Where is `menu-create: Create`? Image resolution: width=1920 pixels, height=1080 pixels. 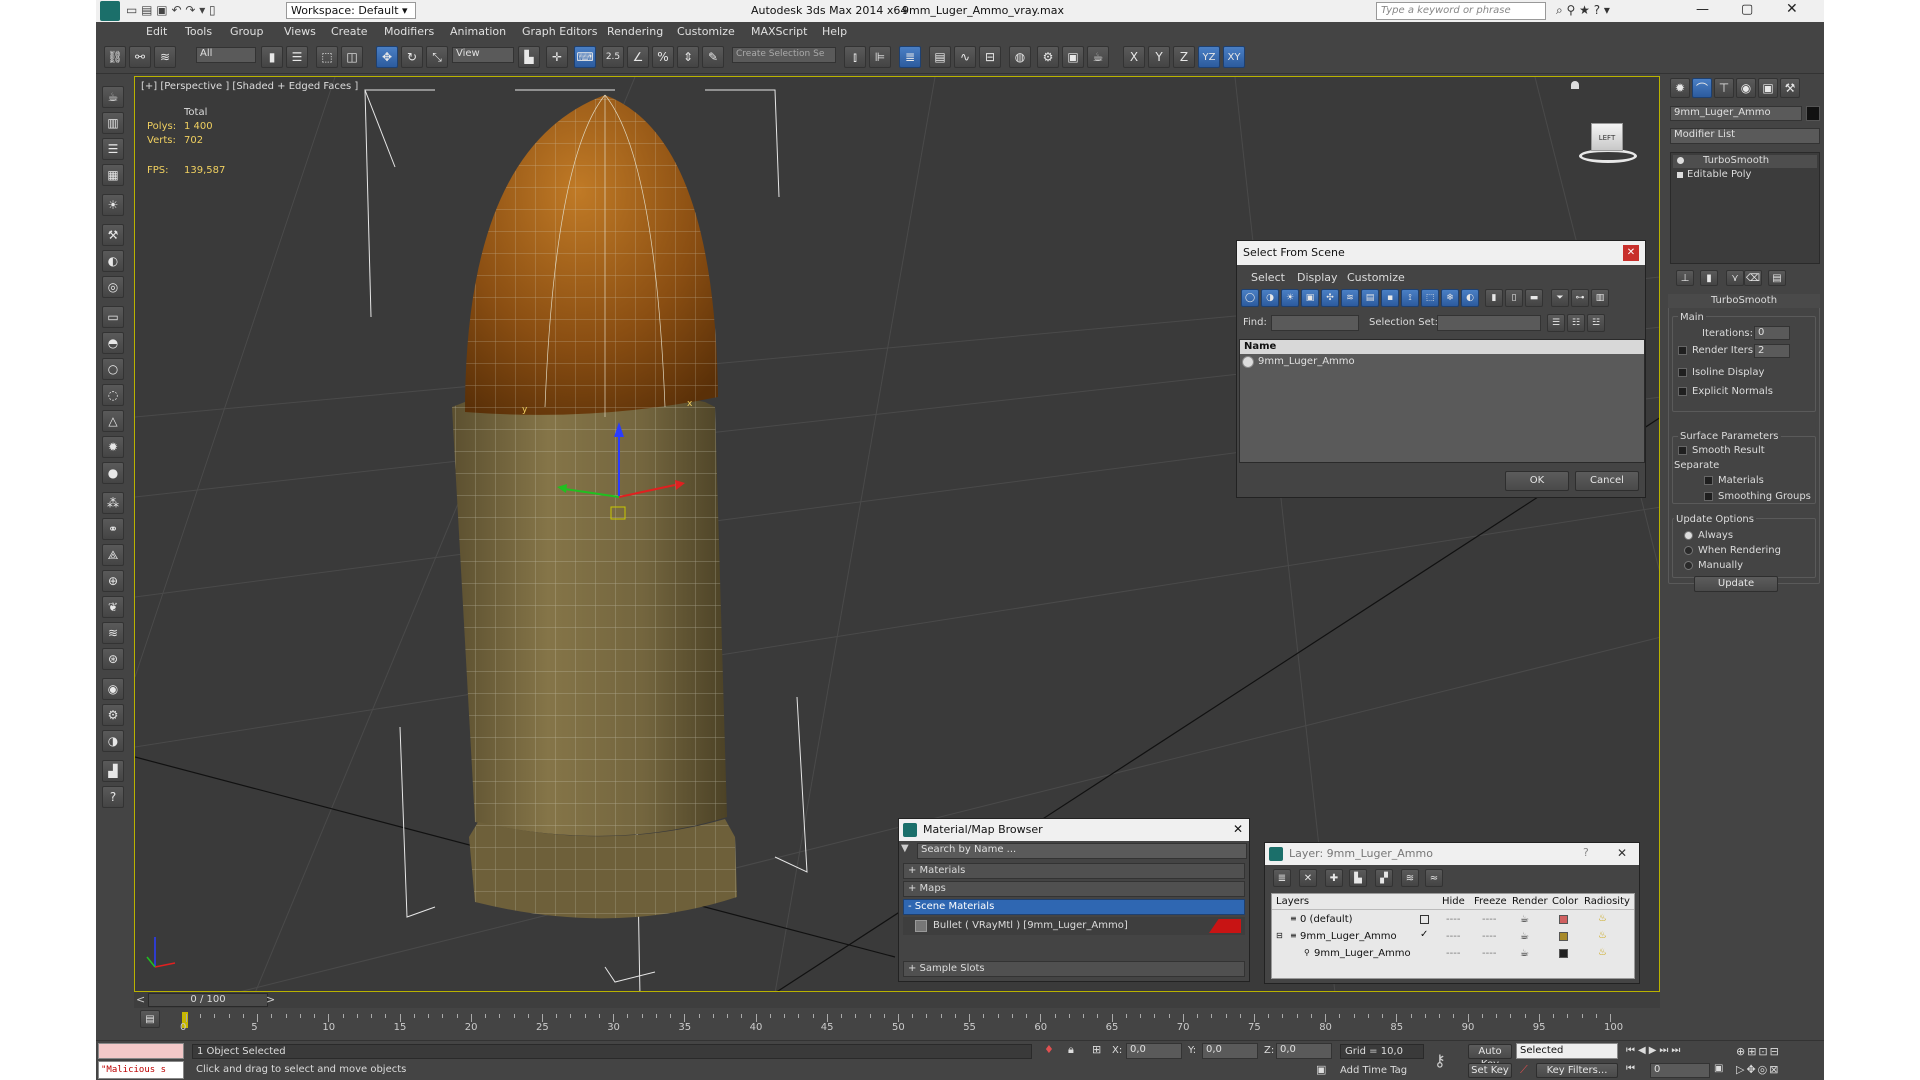
menu-create: Create is located at coordinates (349, 31).